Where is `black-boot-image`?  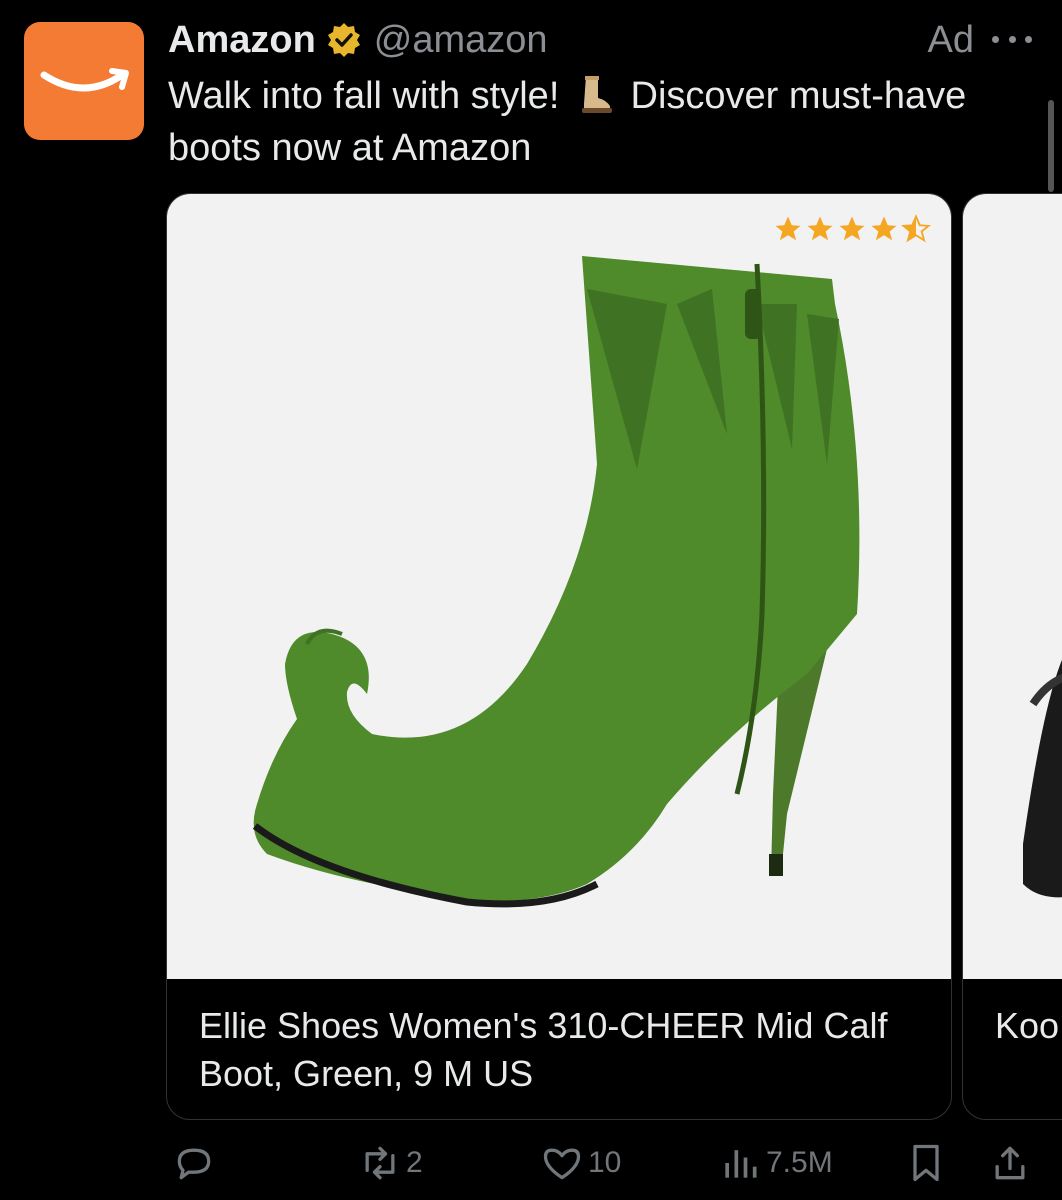 black-boot-image is located at coordinates (1042, 778).